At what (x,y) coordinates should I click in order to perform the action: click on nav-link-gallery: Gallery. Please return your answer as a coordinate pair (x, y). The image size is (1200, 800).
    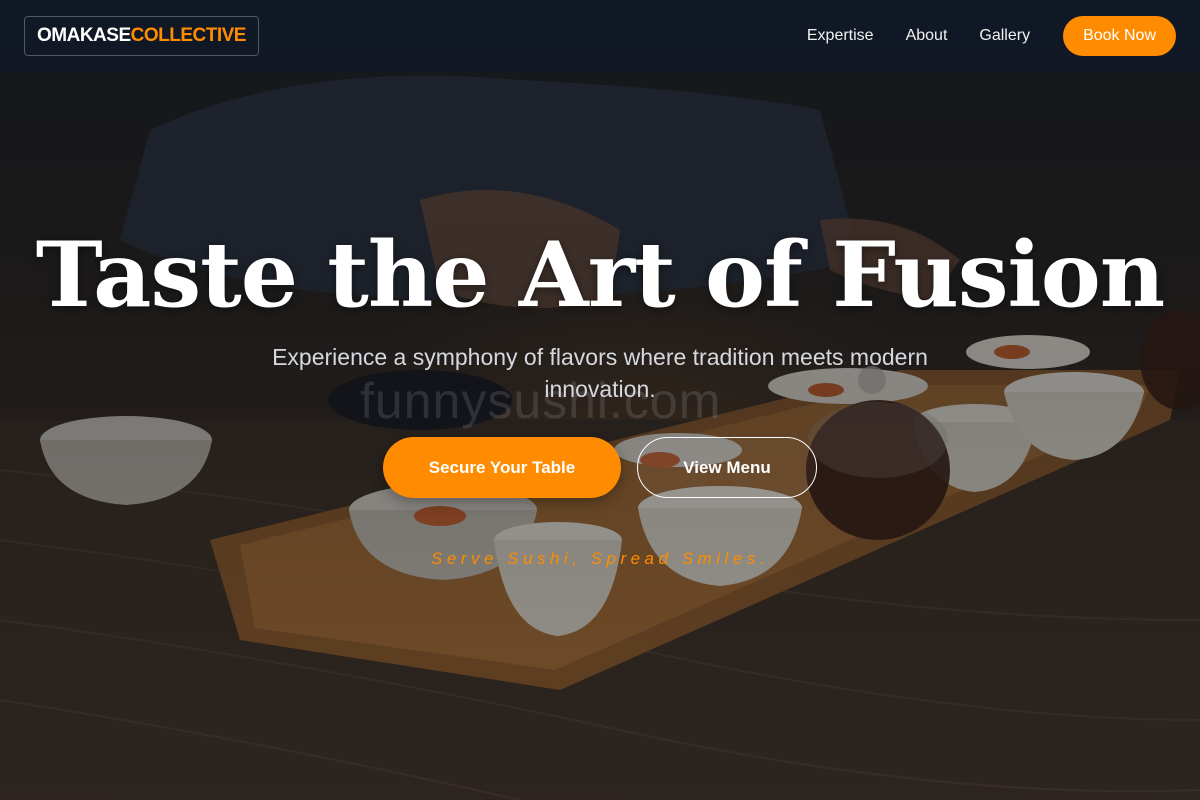
    Looking at the image, I should click on (1004, 36).